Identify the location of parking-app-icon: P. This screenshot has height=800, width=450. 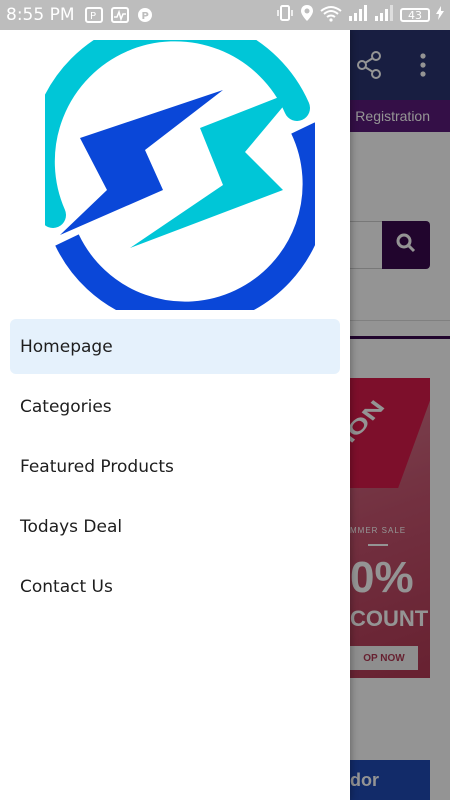
(93, 15).